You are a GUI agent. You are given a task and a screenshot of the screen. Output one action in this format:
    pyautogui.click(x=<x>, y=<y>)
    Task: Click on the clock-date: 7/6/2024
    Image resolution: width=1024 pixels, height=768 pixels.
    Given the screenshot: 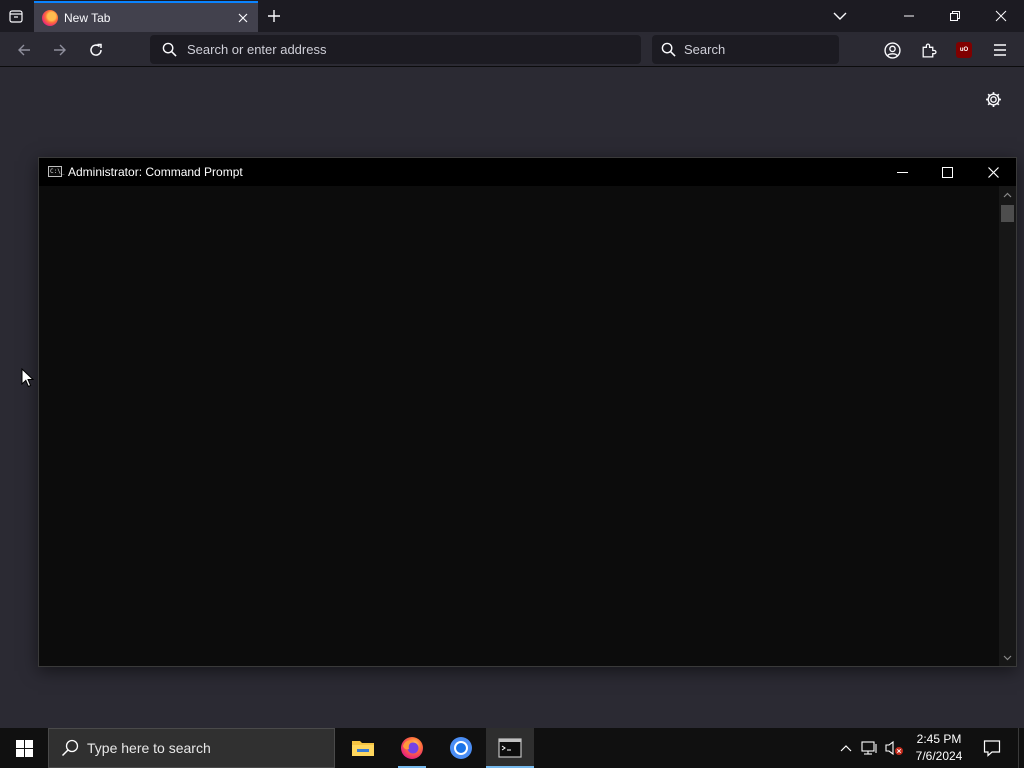 What is the action you would take?
    pyautogui.click(x=939, y=756)
    